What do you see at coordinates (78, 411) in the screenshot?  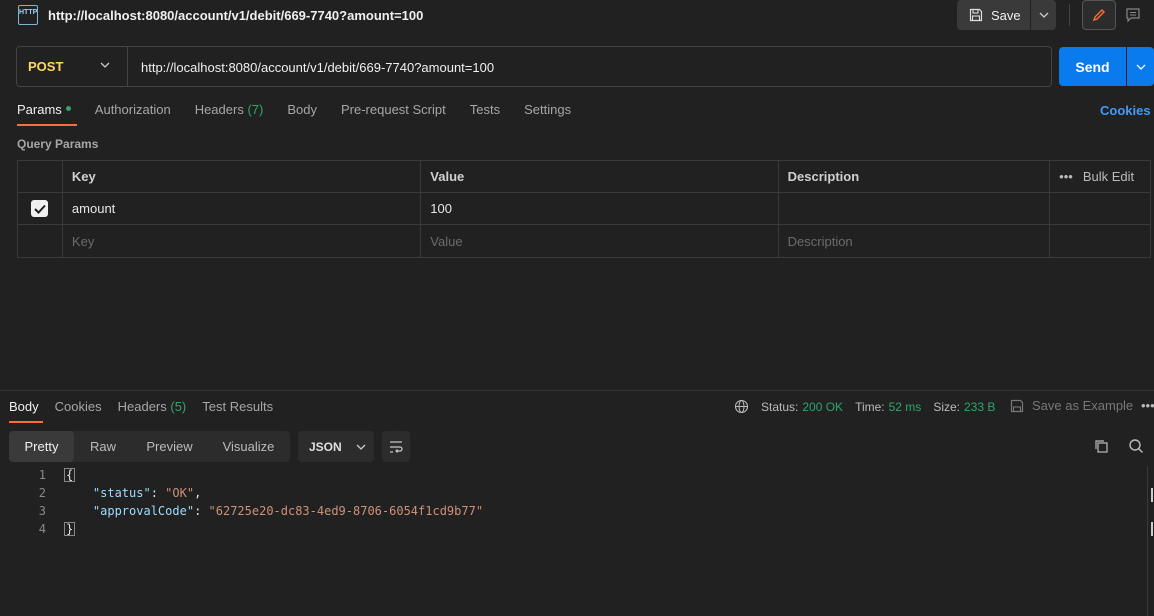 I see `tab-response-cookies: Cookies` at bounding box center [78, 411].